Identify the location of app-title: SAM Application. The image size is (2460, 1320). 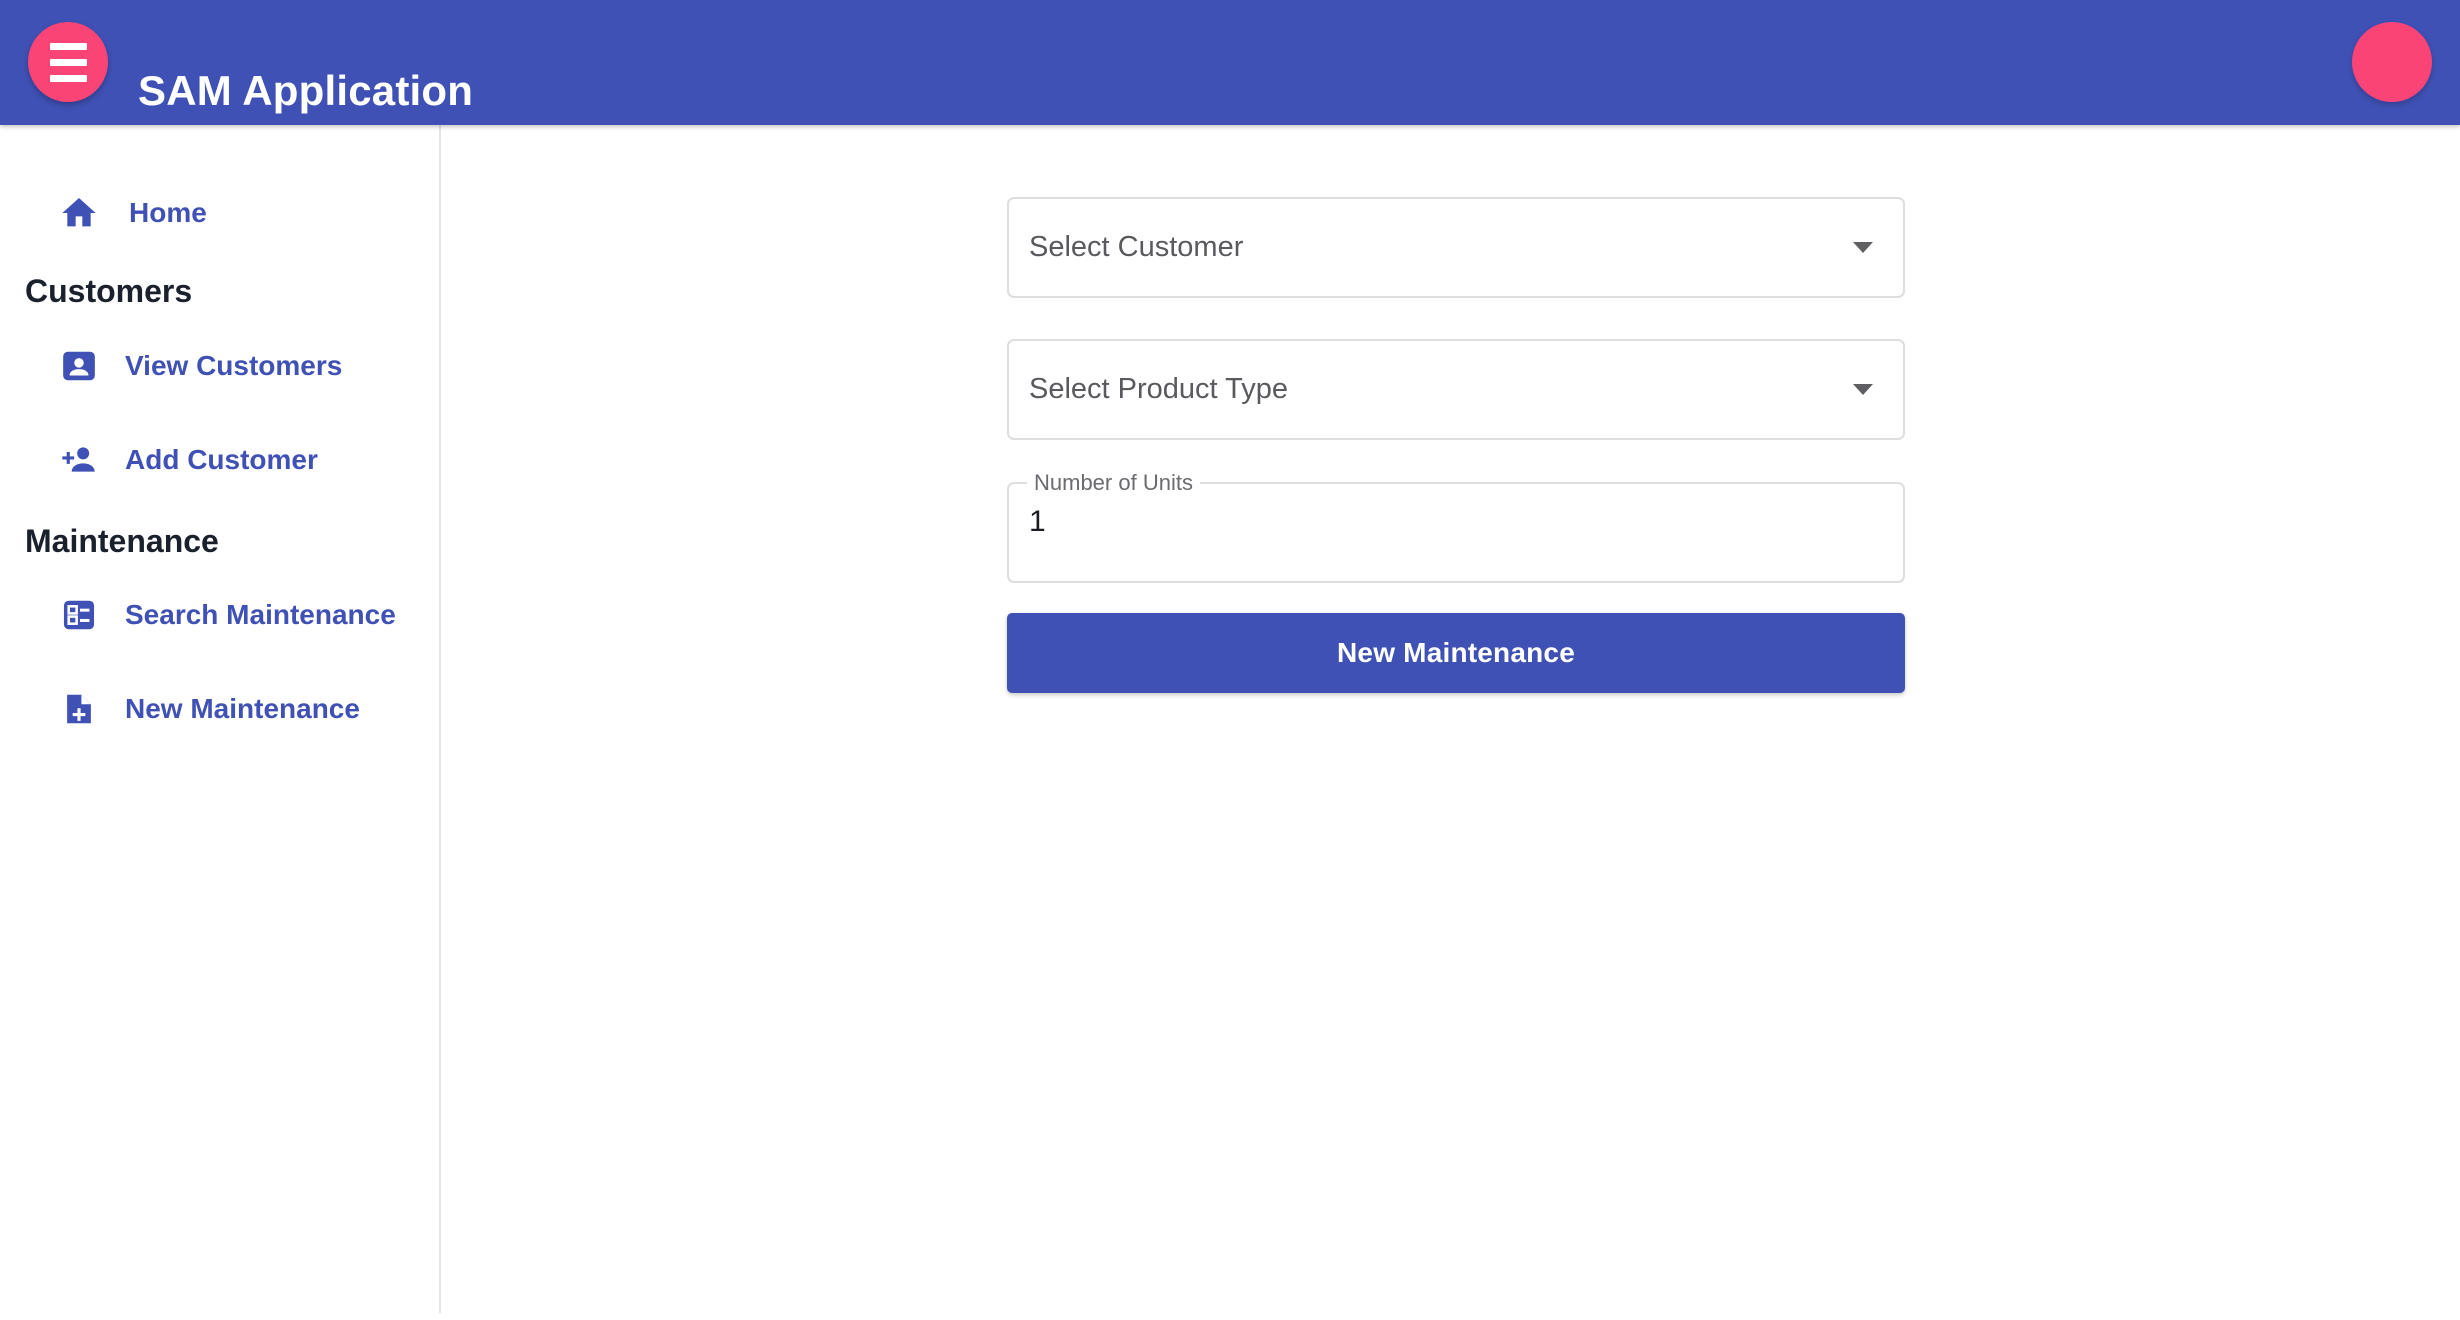
(306, 90).